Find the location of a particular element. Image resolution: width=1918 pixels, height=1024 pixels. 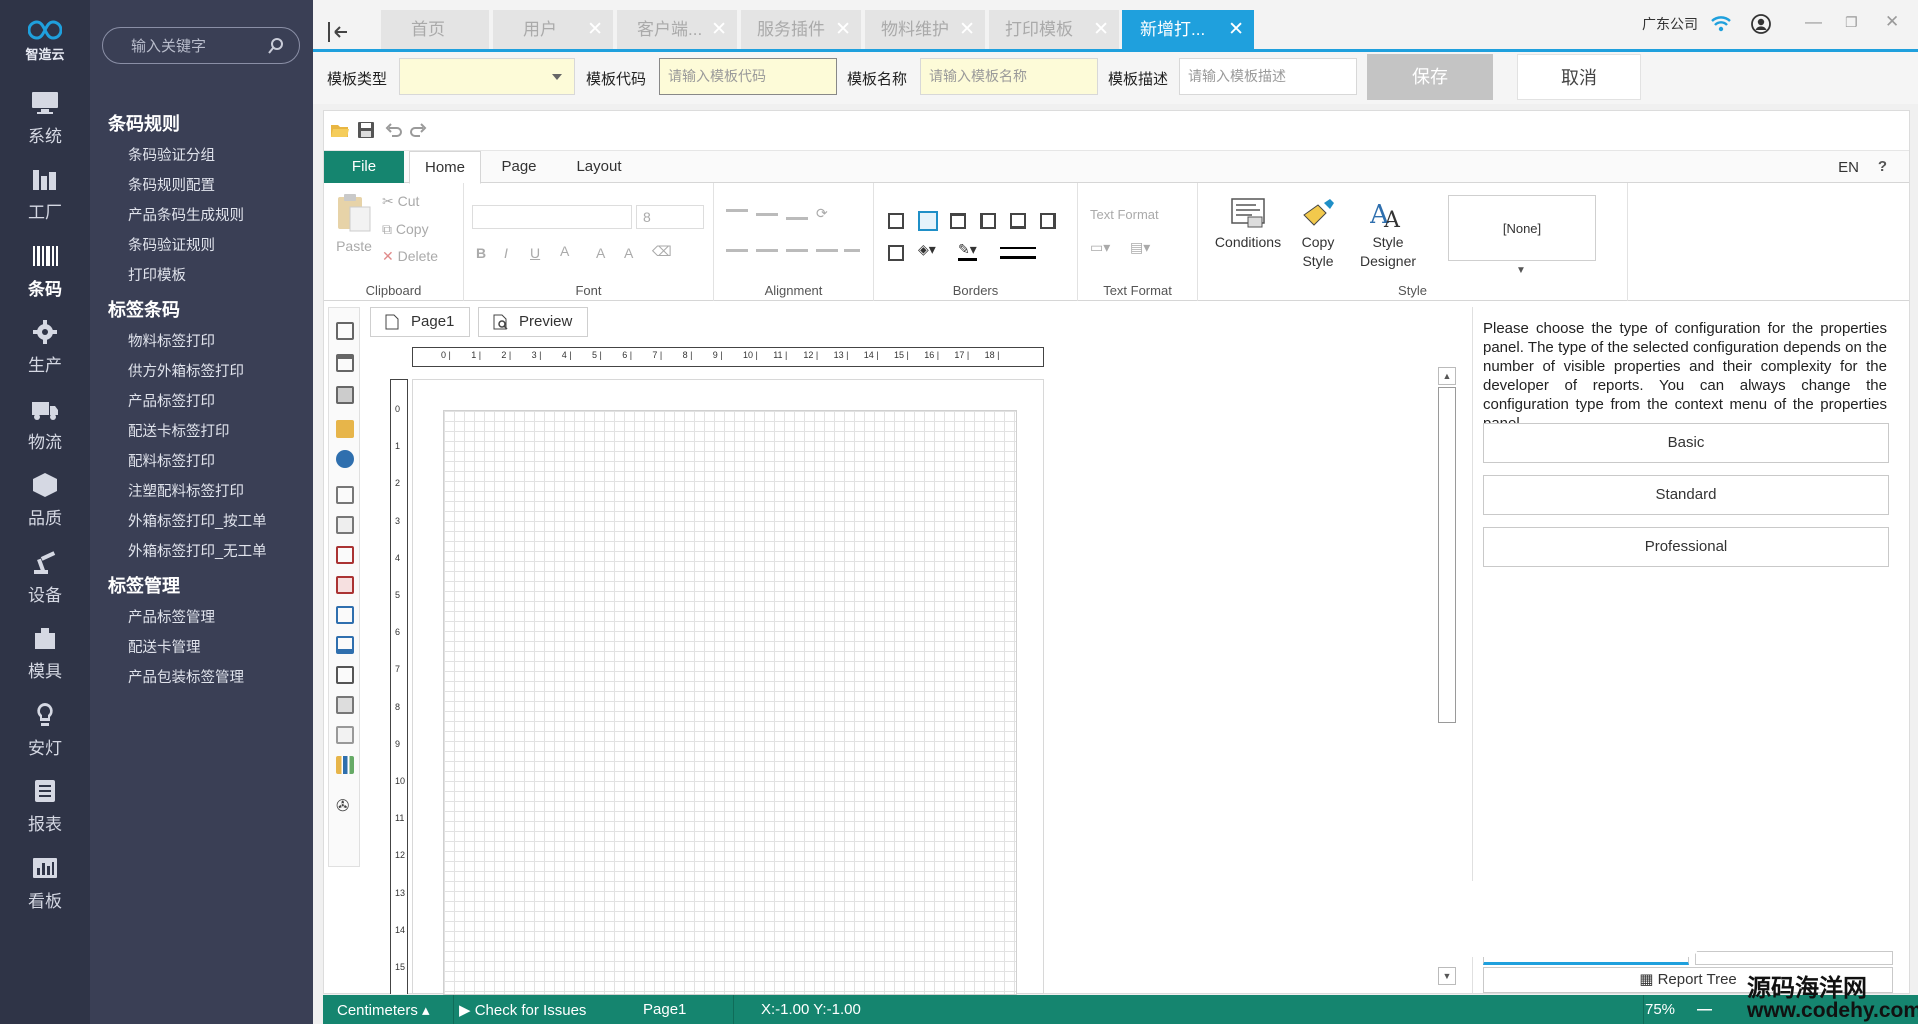

user-avatar-icon is located at coordinates (1761, 24).